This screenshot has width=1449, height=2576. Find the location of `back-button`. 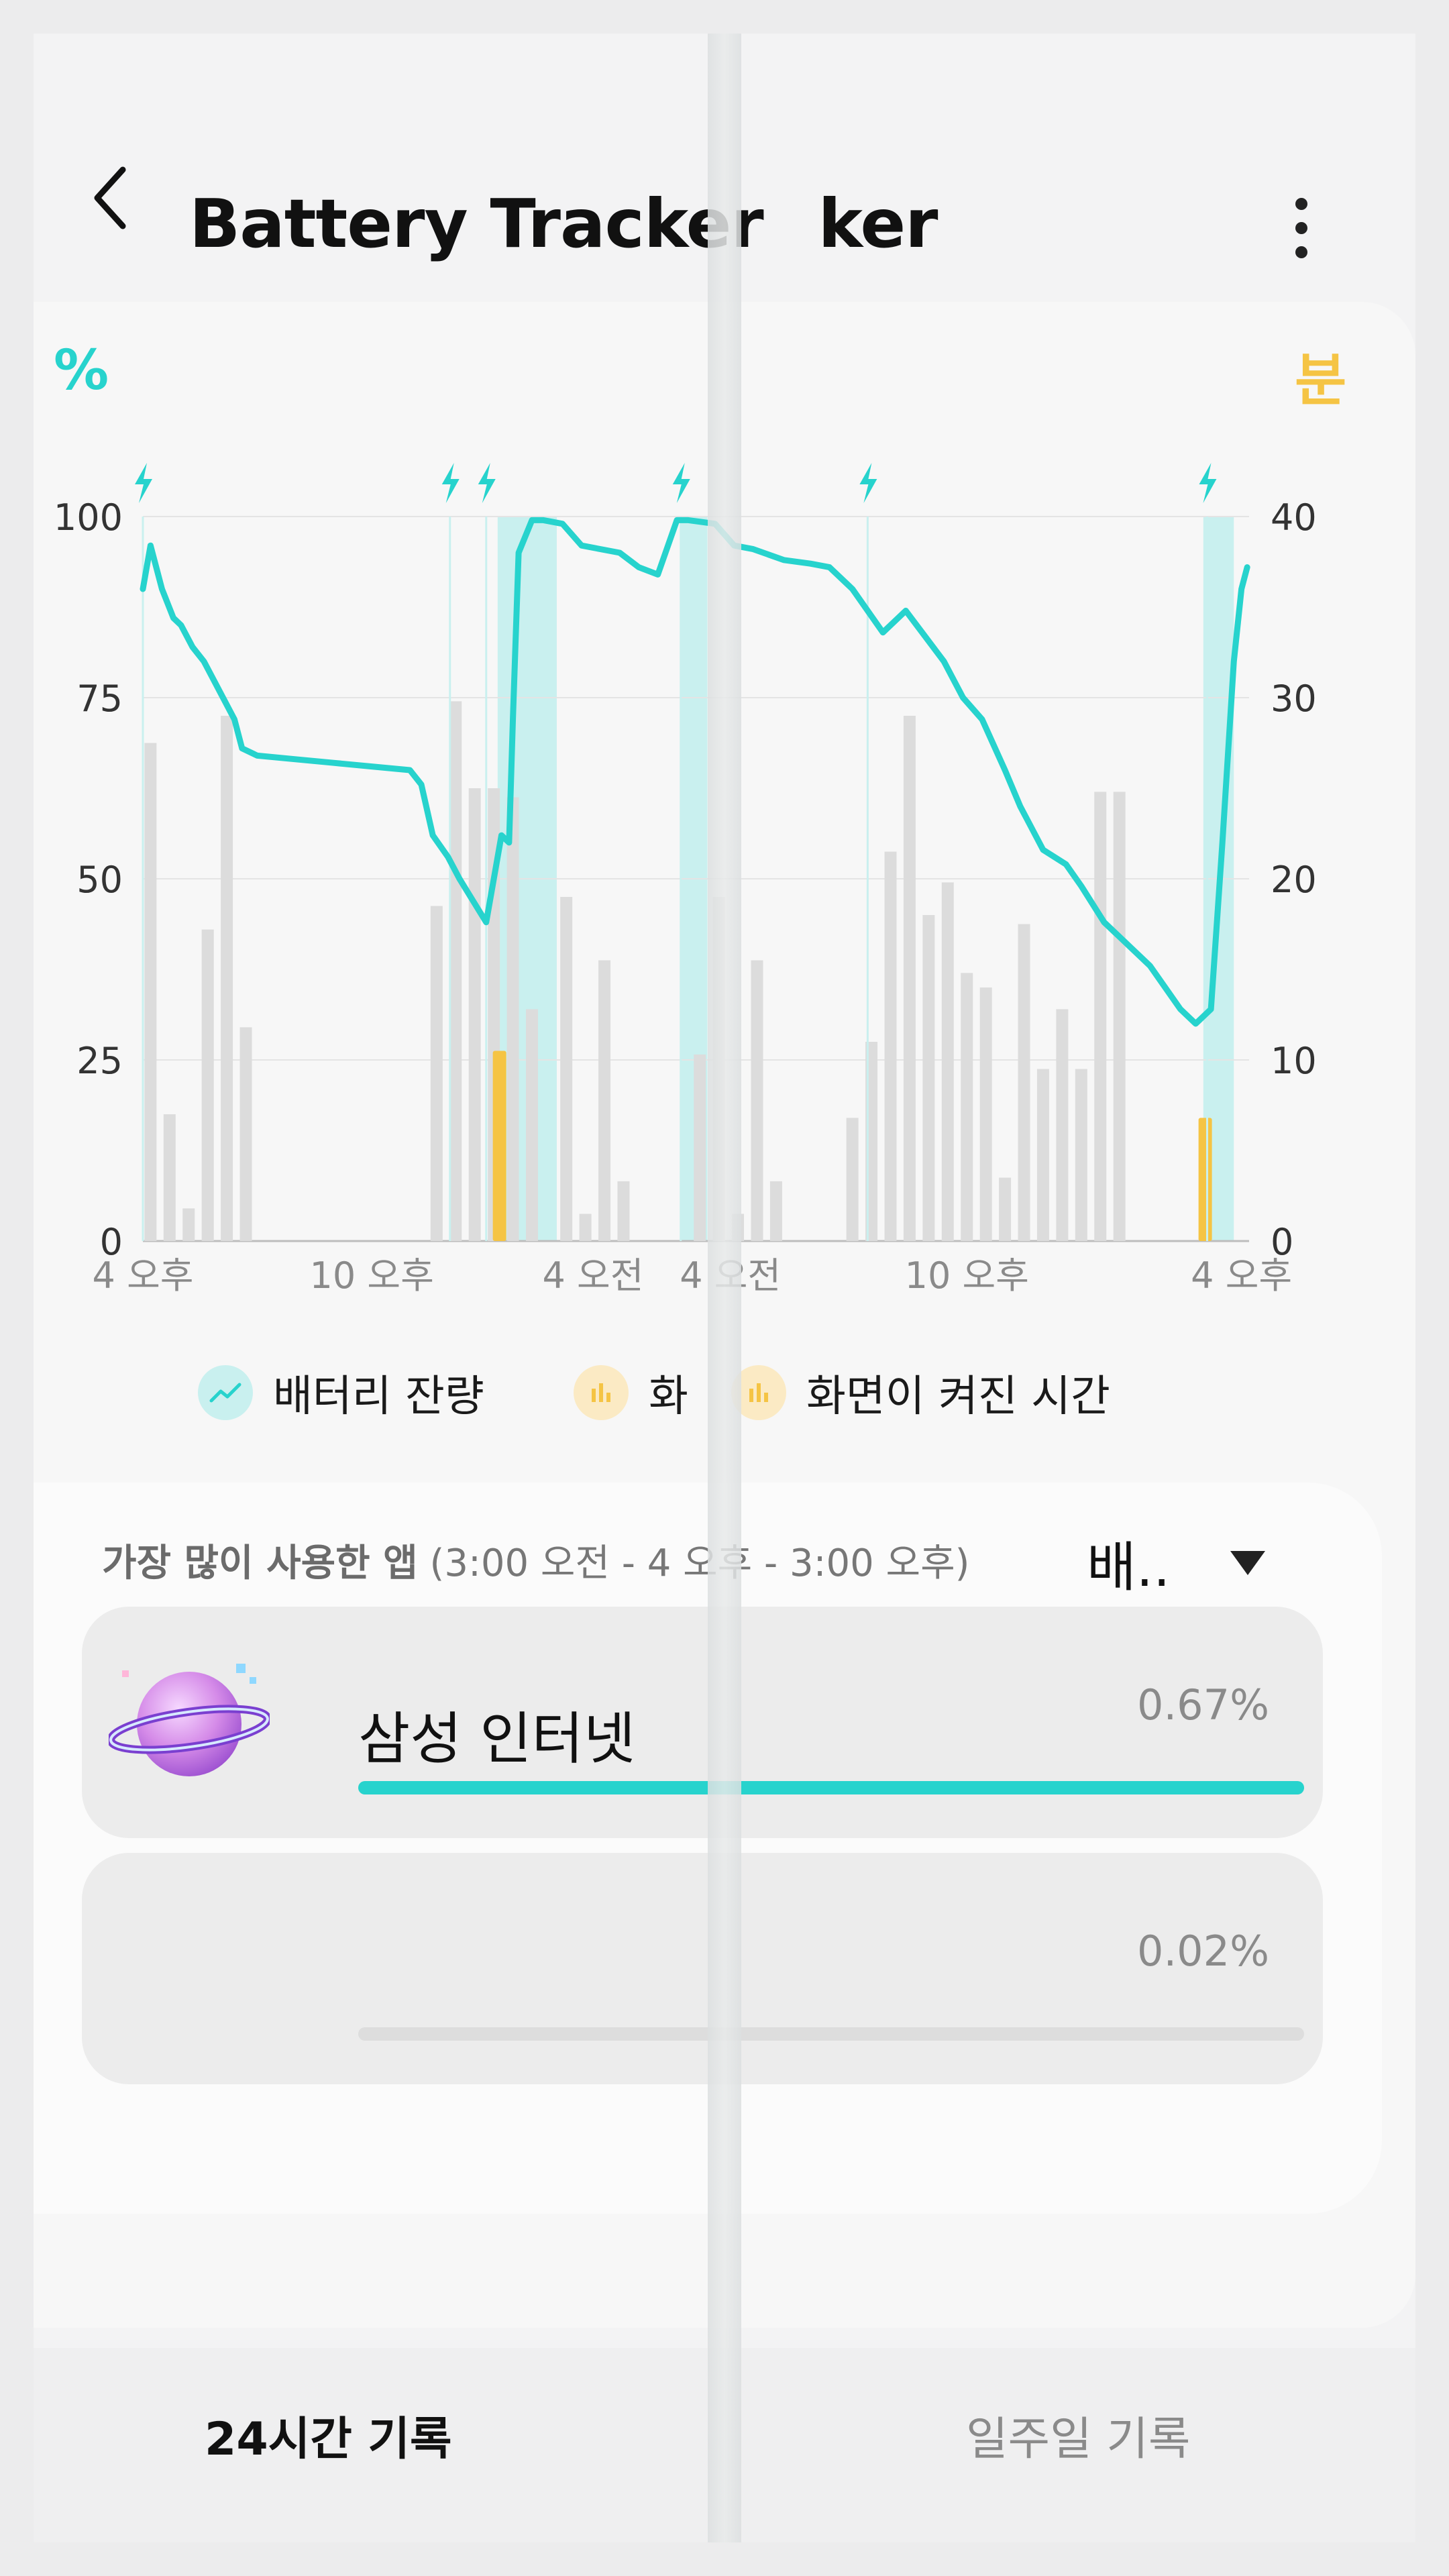

back-button is located at coordinates (111, 197).